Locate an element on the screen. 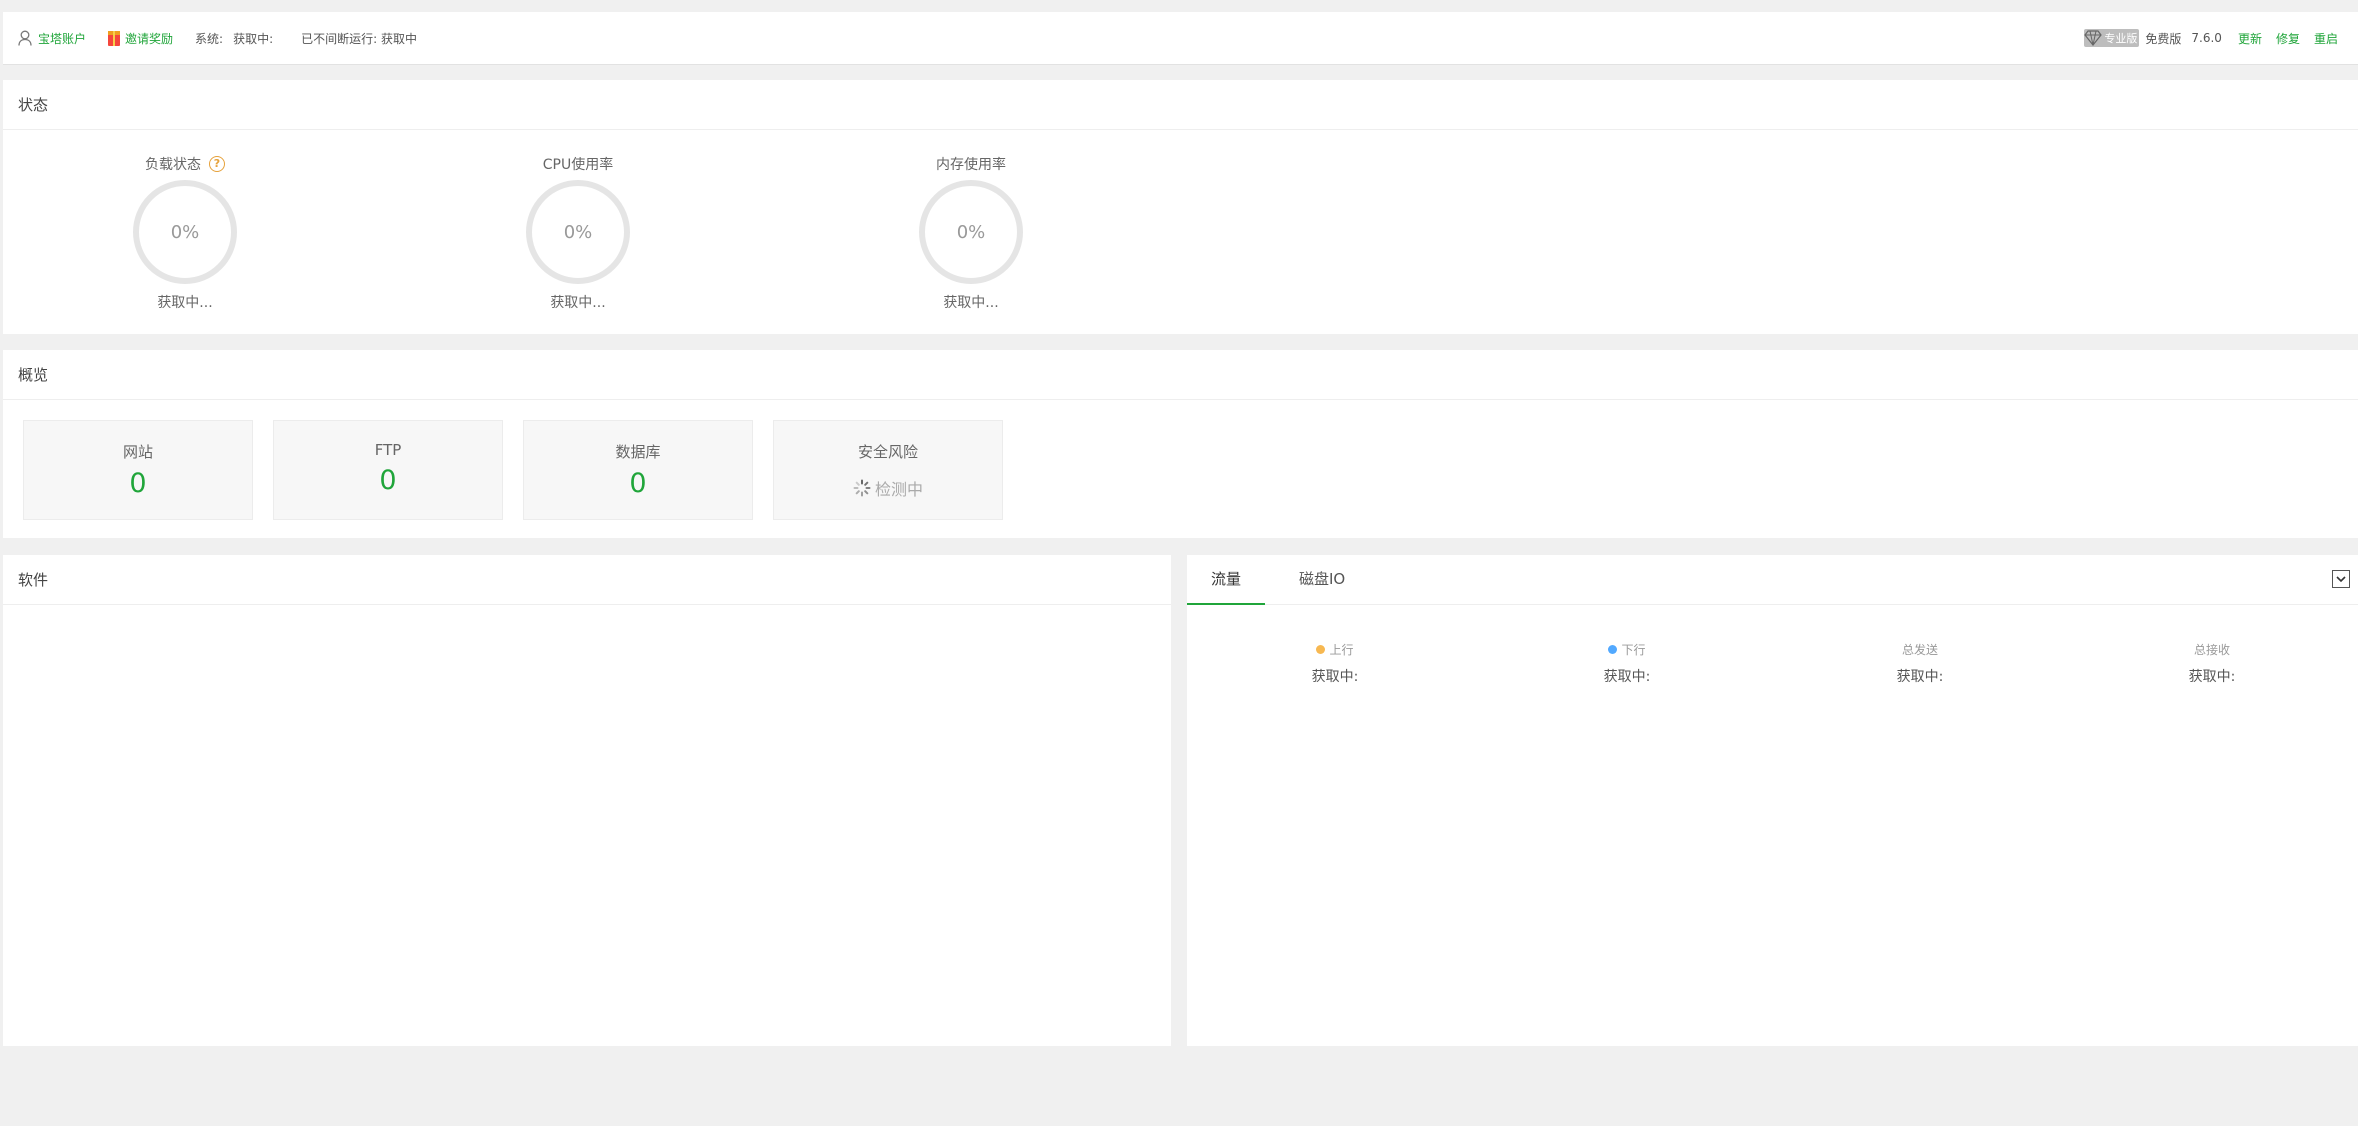 The width and height of the screenshot is (2358, 1126). account-link: 宝塔账户 is located at coordinates (62, 38).